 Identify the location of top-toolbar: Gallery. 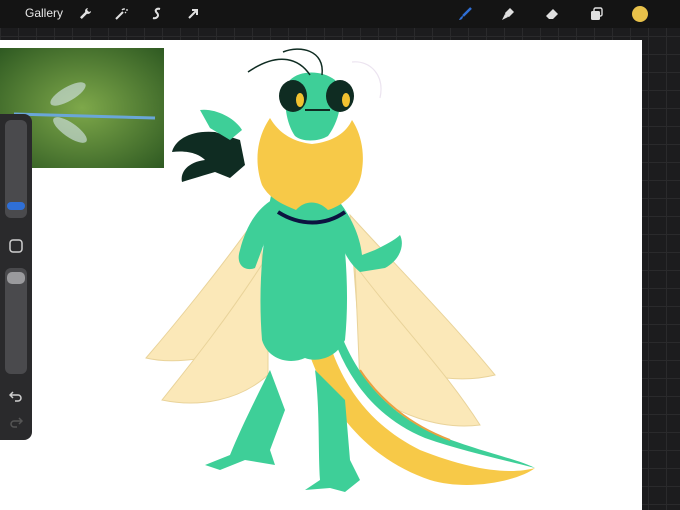
(340, 14).